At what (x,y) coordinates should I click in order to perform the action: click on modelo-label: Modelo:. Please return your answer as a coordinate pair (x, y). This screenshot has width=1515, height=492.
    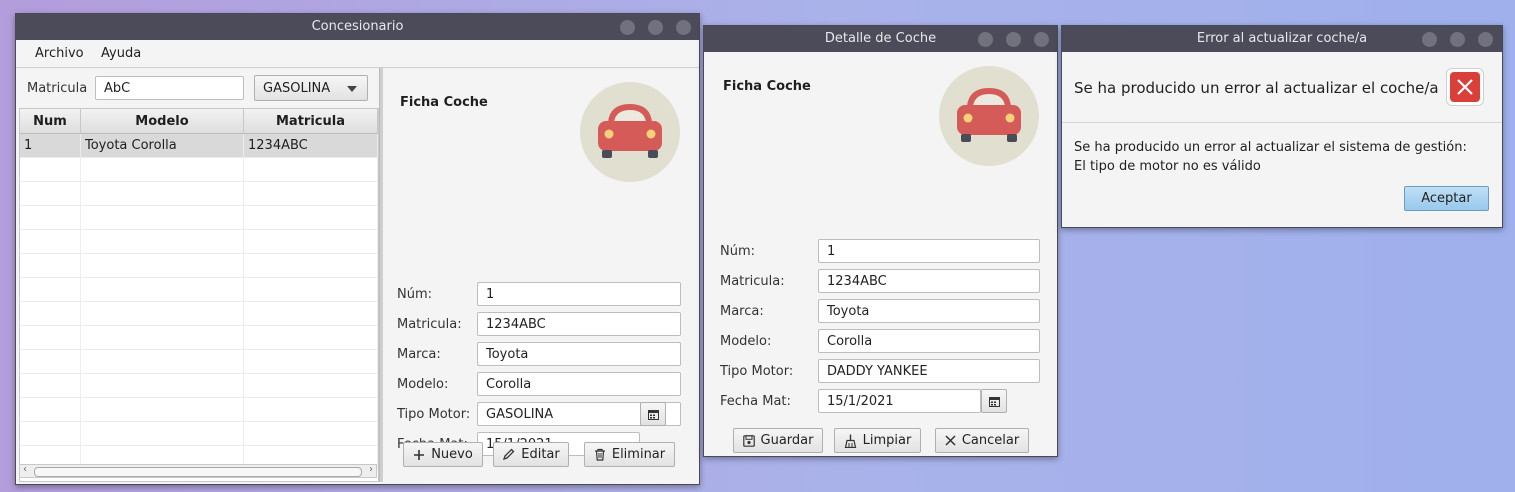
    Looking at the image, I should click on (423, 384).